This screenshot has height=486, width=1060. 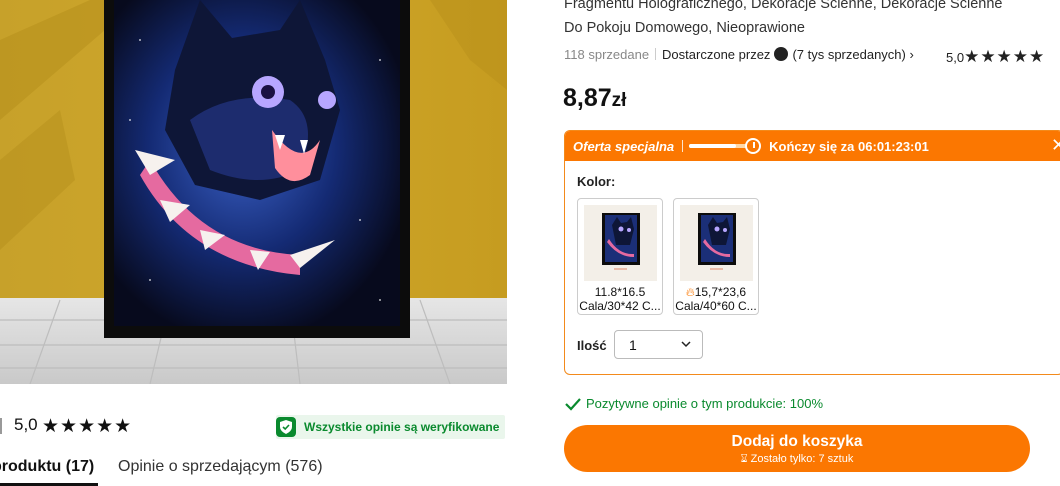 I want to click on offer-progress-fill, so click(x=712, y=146).